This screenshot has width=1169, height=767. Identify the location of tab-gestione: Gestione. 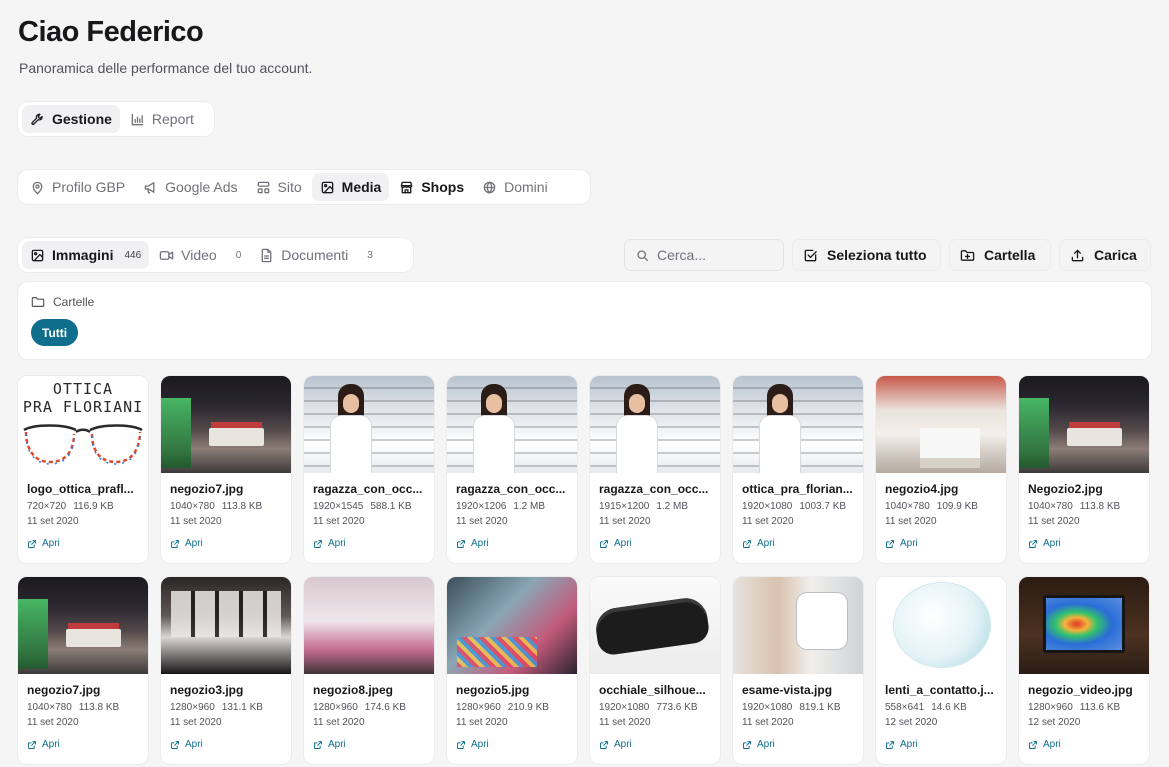
(71, 119).